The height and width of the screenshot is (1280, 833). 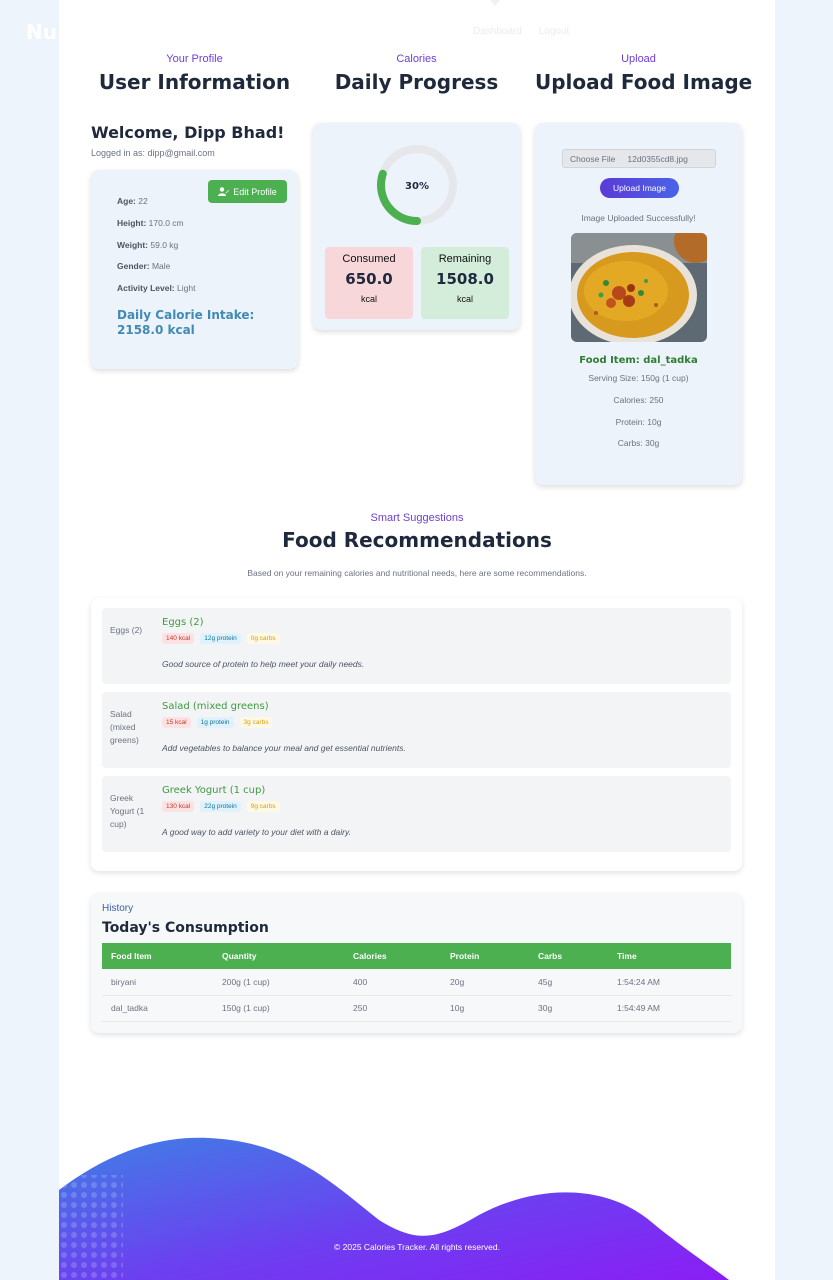 I want to click on table-cell: 20g, so click(x=485, y=982).